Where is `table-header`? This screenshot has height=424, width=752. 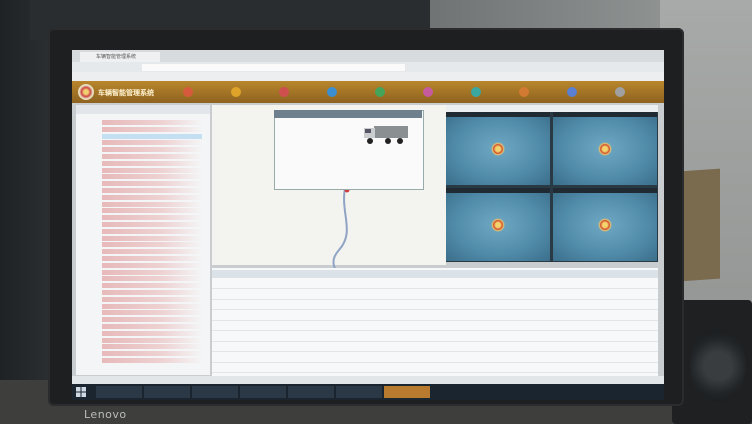 table-header is located at coordinates (435, 274).